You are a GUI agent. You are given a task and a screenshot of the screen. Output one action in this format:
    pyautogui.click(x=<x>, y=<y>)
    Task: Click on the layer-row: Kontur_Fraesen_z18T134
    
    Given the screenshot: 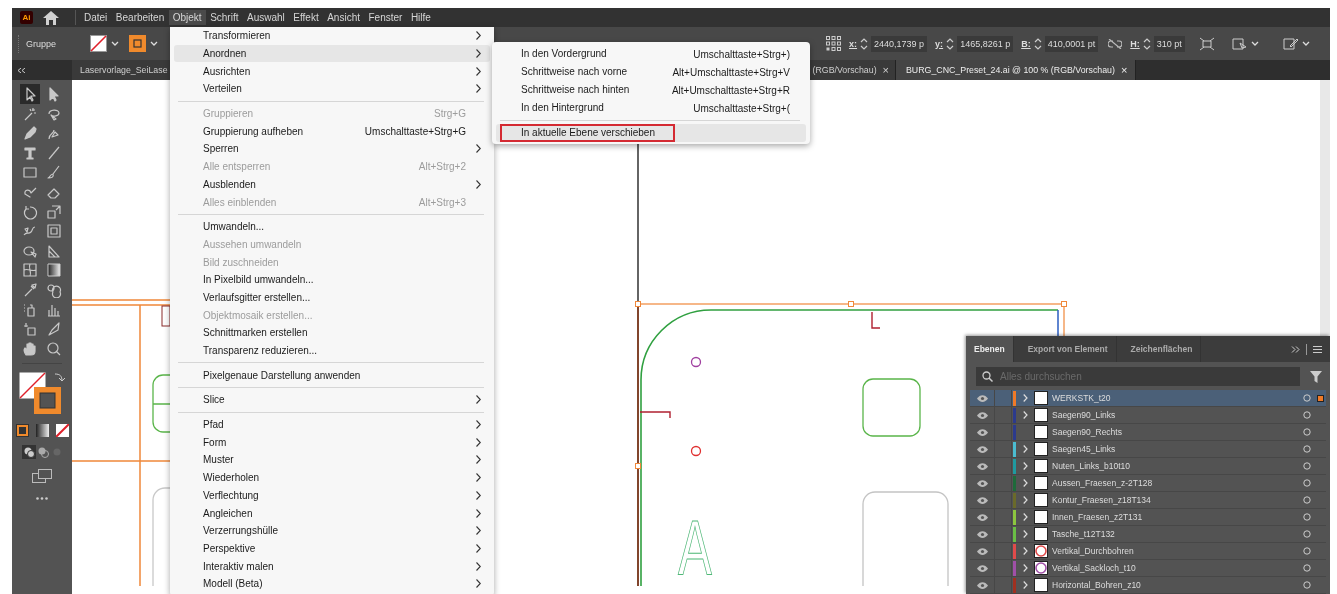 What is the action you would take?
    pyautogui.click(x=1148, y=500)
    